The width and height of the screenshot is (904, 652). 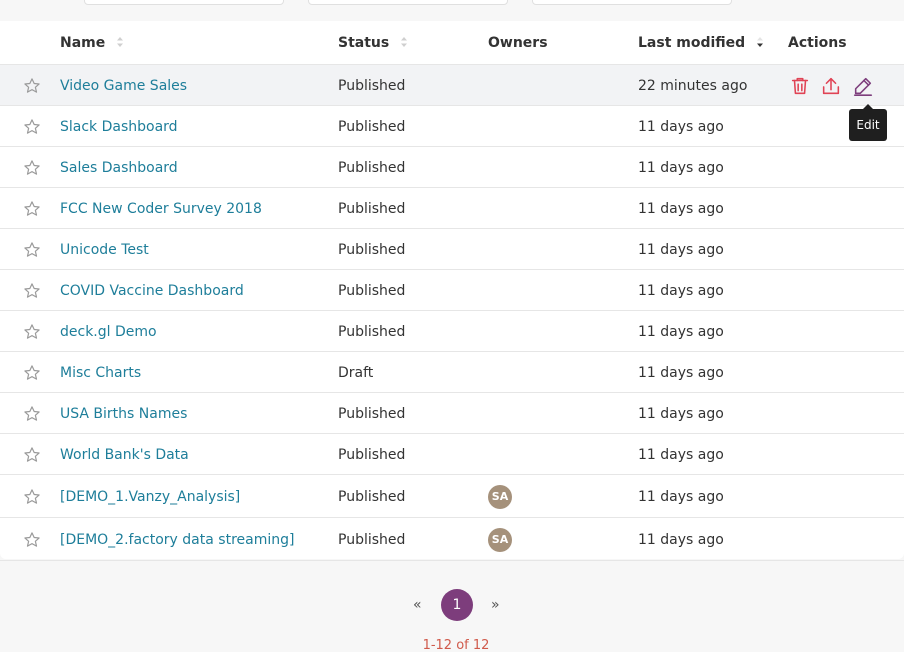 I want to click on pagination-prev: «, so click(x=417, y=605).